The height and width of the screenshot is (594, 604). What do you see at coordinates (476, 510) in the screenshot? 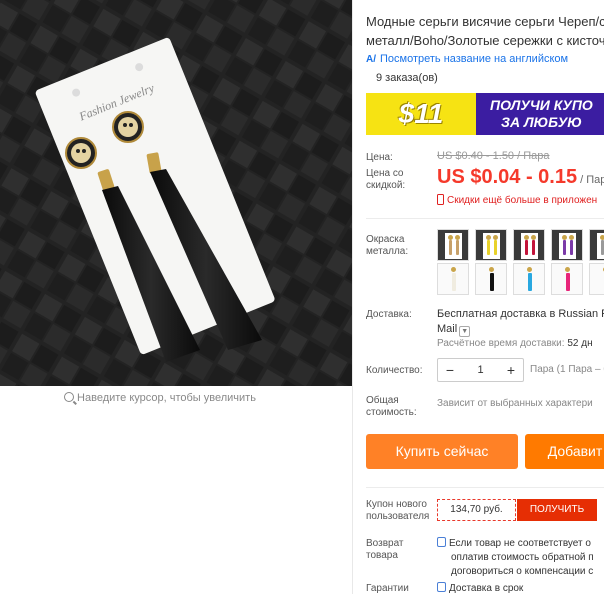
I see `new-user-coupon-value: 134,70 руб.` at bounding box center [476, 510].